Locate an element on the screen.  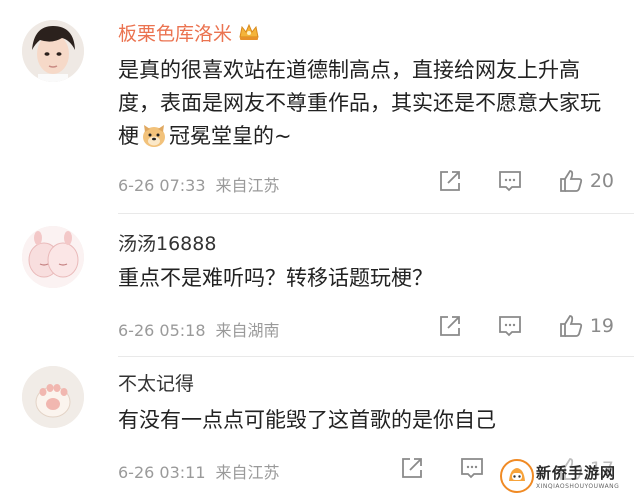
comment-text: 重点不是难听吗？转移话题玩梗？ is located at coordinates (275, 278).